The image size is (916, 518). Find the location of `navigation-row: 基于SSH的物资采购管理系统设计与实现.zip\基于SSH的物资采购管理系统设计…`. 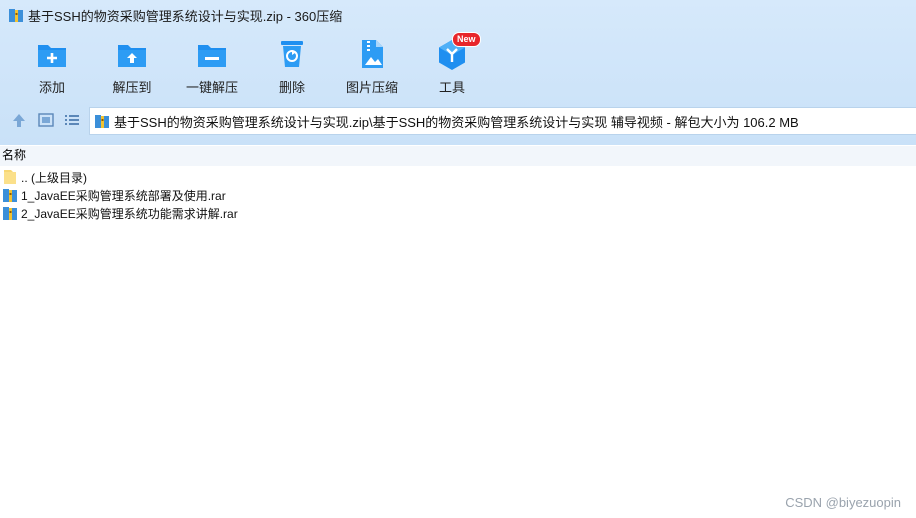

navigation-row: 基于SSH的物资采购管理系统设计与实现.zip\基于SSH的物资采购管理系统设计… is located at coordinates (458, 120).